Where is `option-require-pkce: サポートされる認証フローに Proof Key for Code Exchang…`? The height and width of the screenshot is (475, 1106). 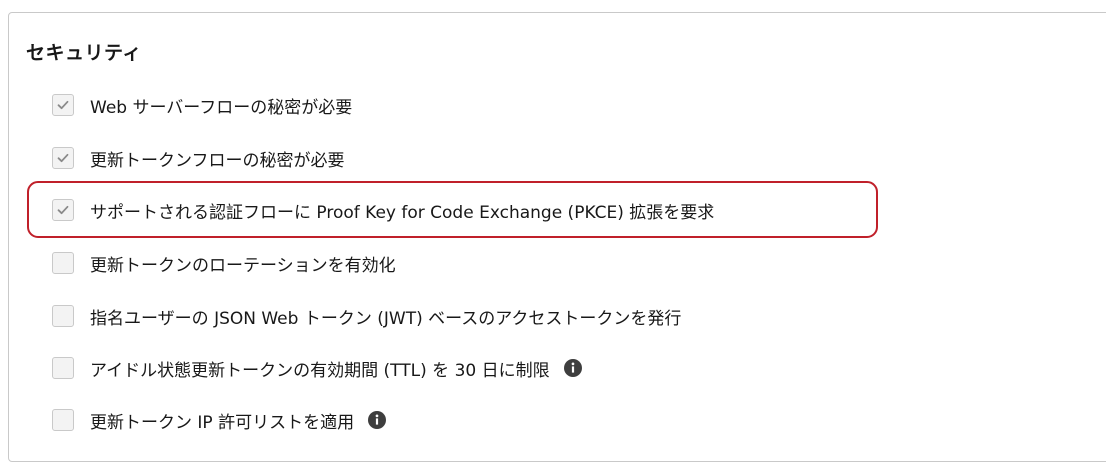
option-require-pkce: サポートされる認証フローに Proof Key for Code Exchang… is located at coordinates (383, 210).